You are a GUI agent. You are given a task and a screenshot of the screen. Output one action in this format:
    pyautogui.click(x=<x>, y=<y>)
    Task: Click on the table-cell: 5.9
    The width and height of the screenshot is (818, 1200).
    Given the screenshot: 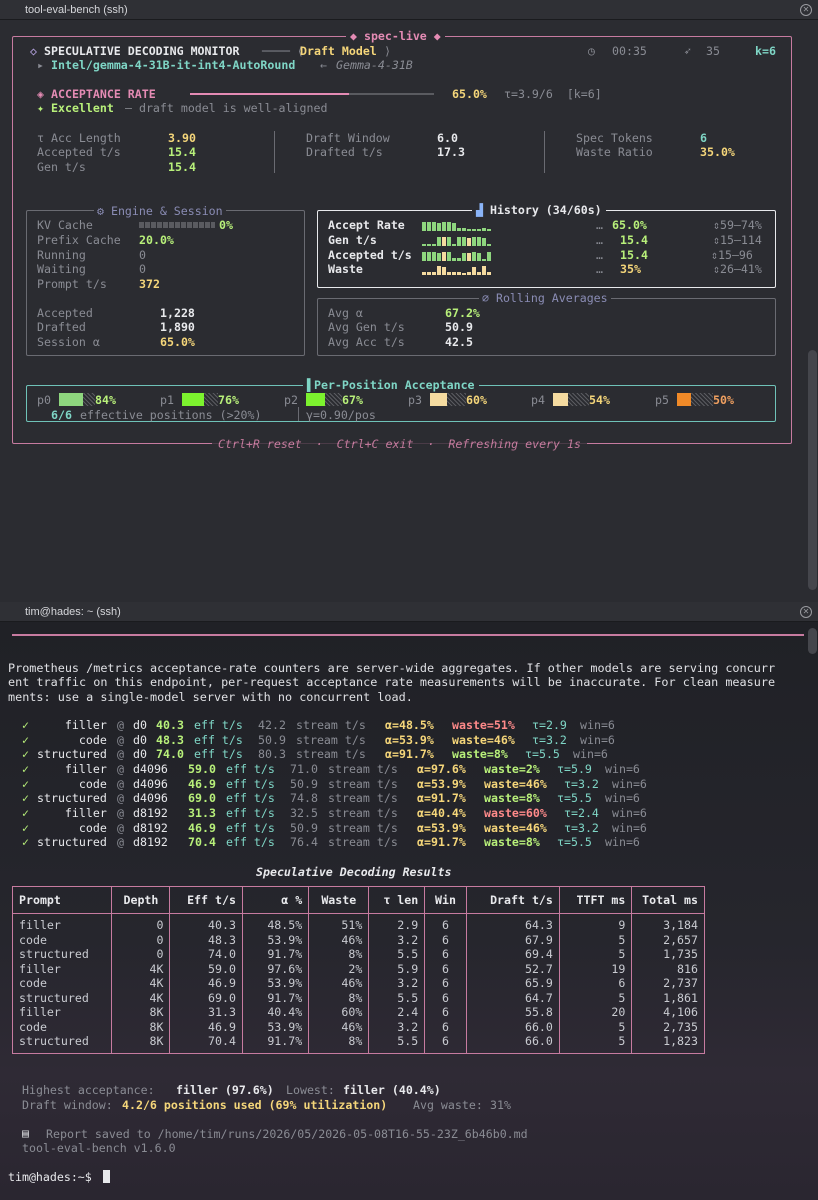 What is the action you would take?
    pyautogui.click(x=397, y=968)
    